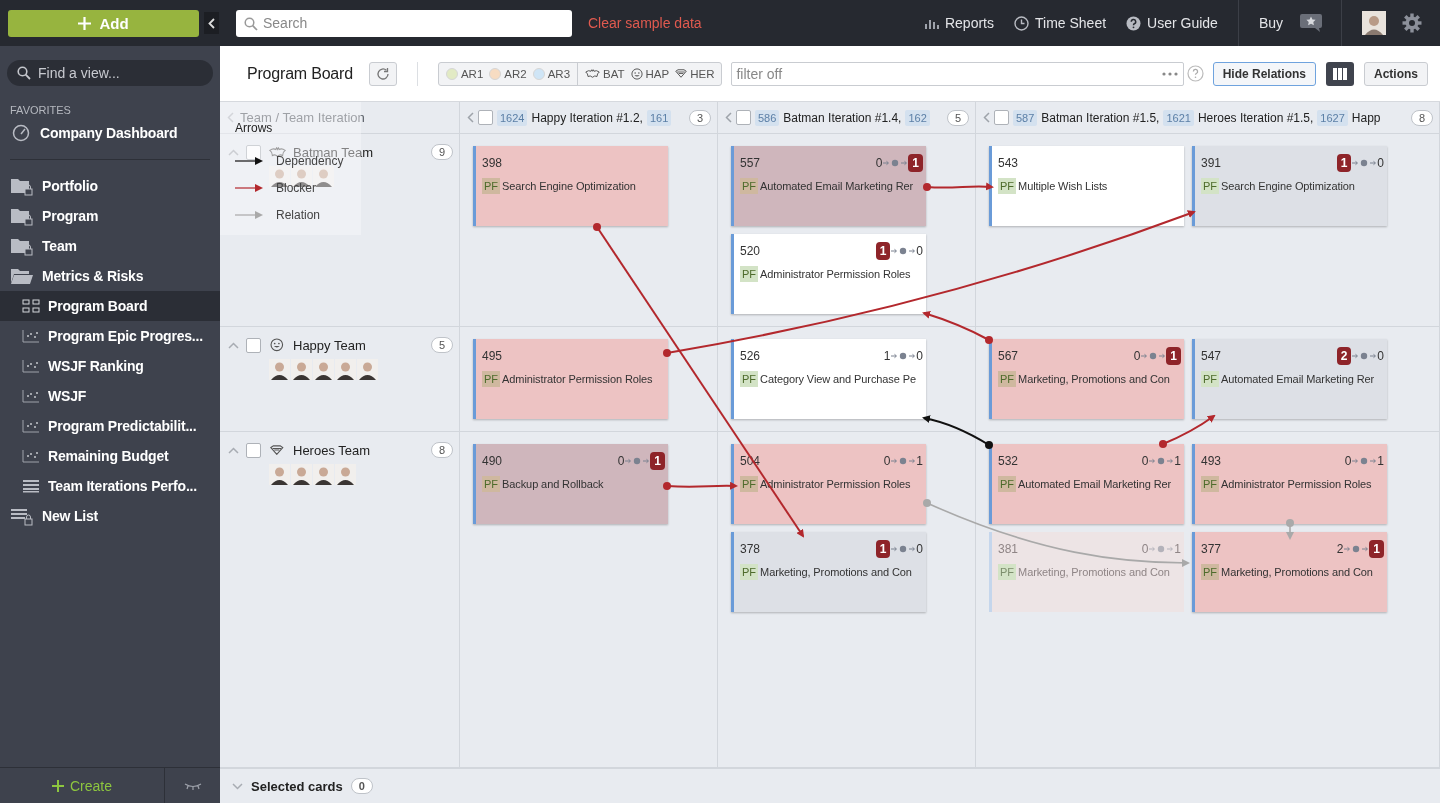 The width and height of the screenshot is (1440, 803). I want to click on dependency-chain-icon, so click(1153, 356).